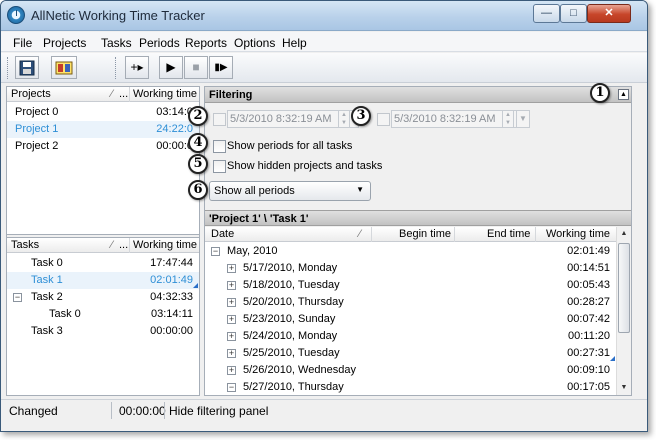  Describe the element at coordinates (588, 353) in the screenshot. I see `period-time: 00:27:31` at that location.